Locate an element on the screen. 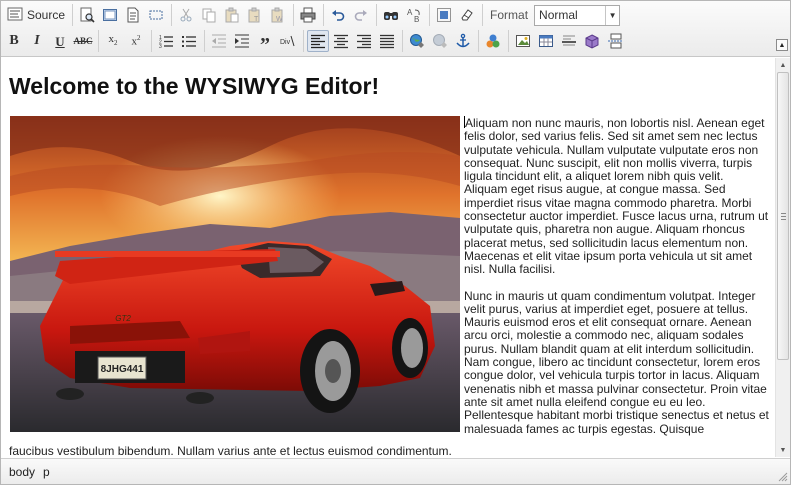 The width and height of the screenshot is (791, 485). paste-text-button: T is located at coordinates (255, 15).